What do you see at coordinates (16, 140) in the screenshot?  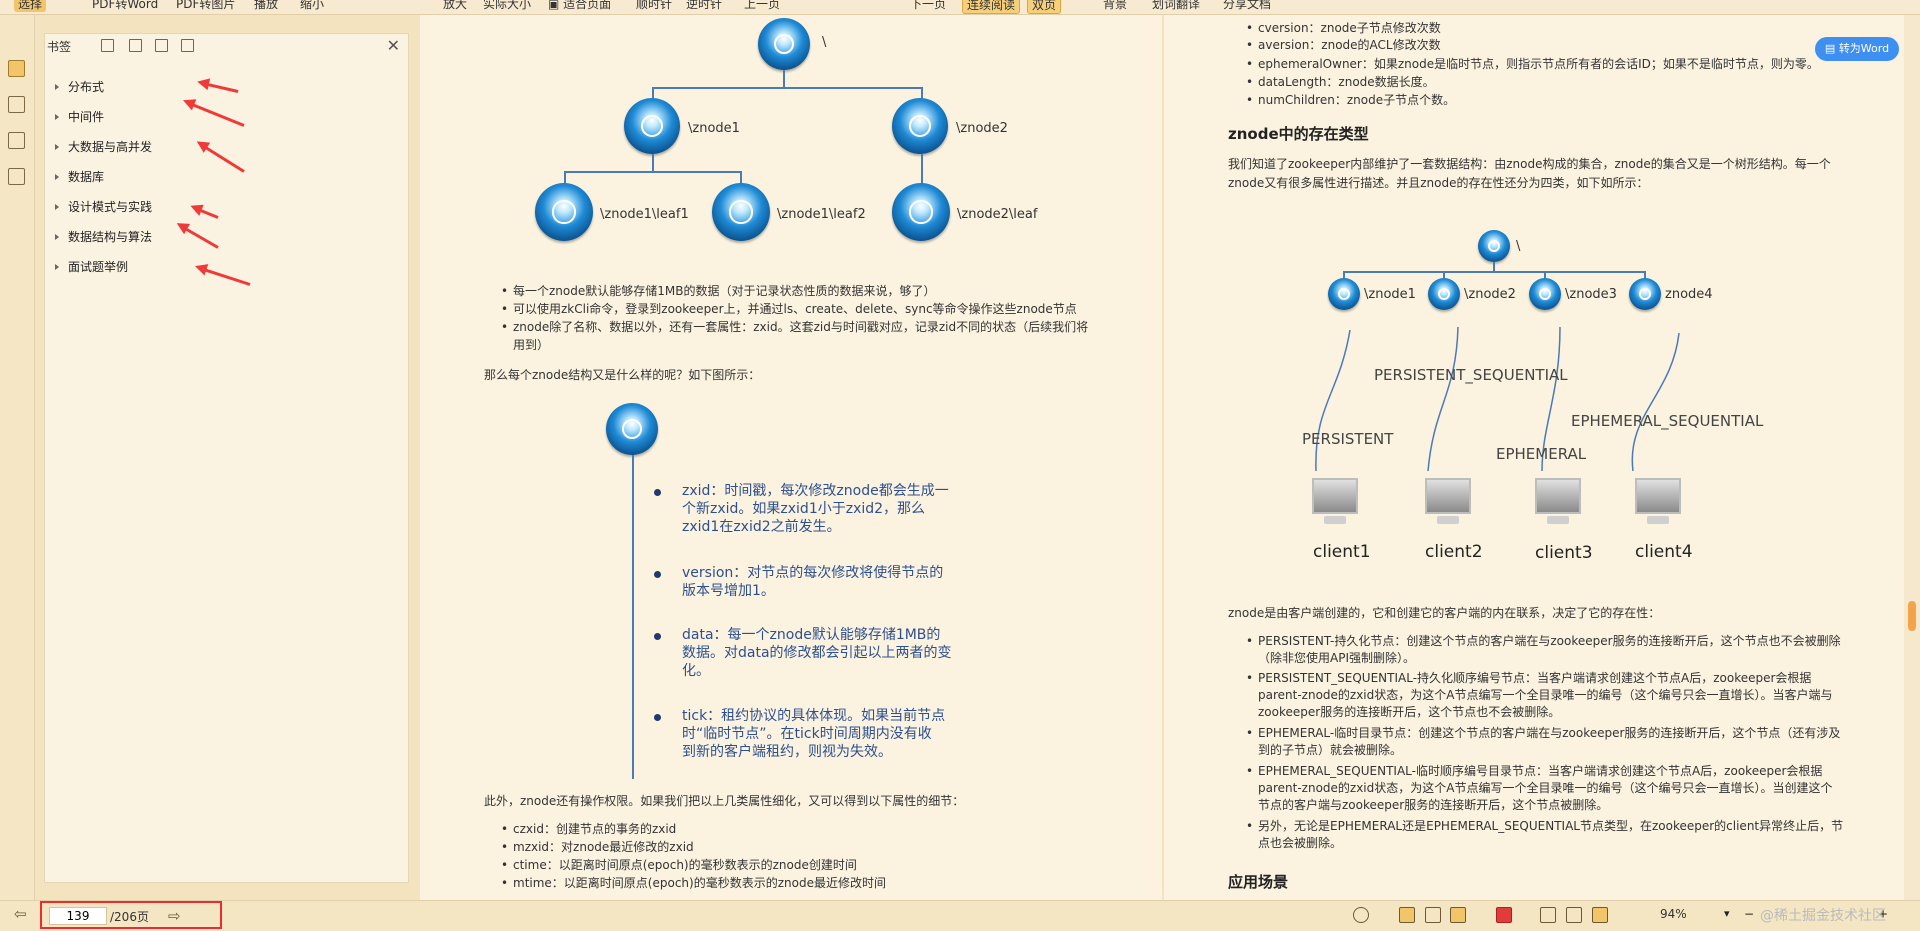 I see `annotation-panel-icon` at bounding box center [16, 140].